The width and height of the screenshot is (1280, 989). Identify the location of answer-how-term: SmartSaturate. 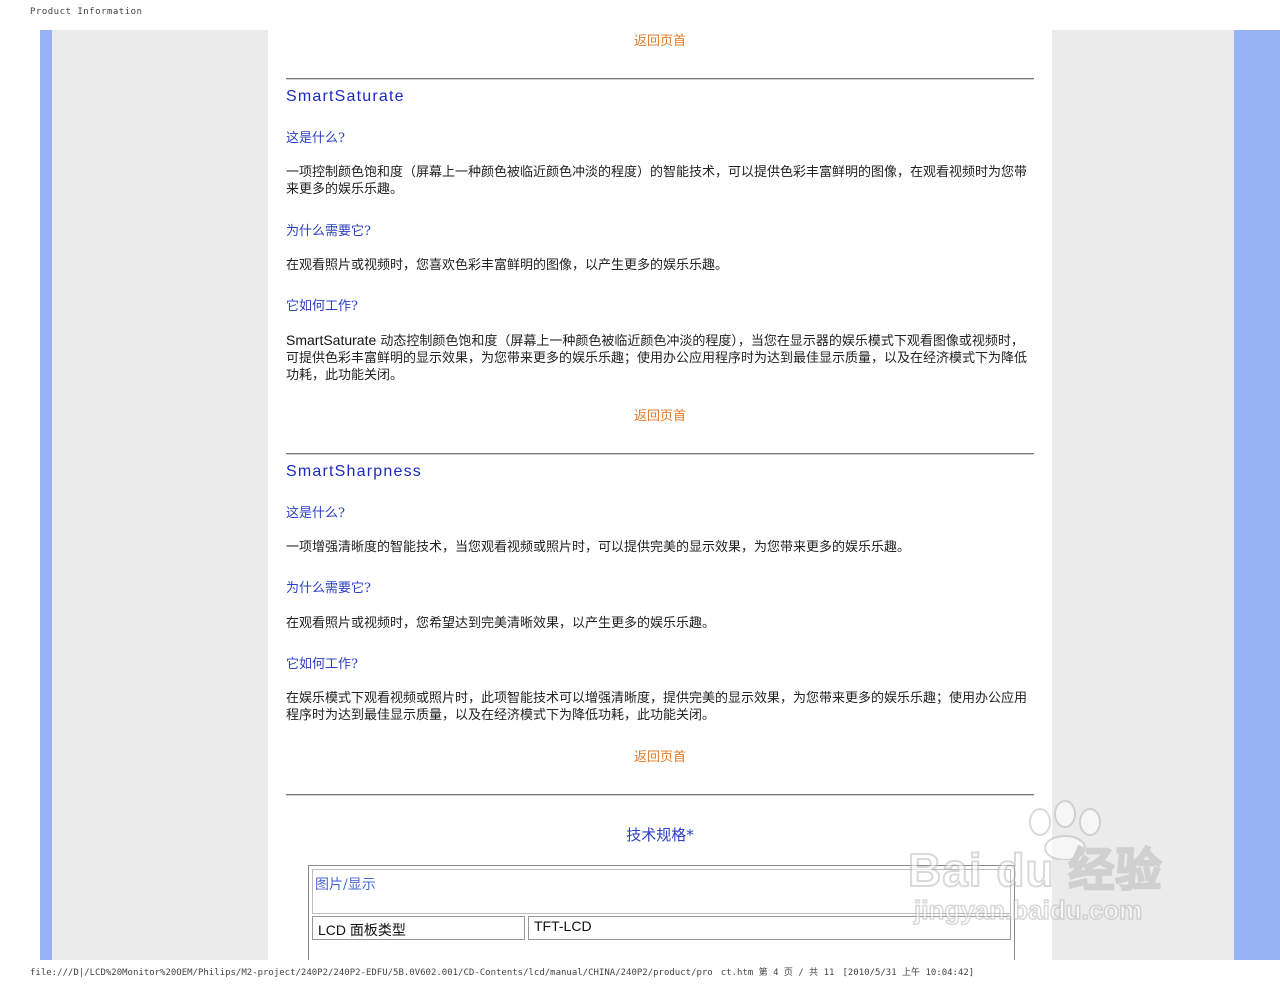
(331, 340).